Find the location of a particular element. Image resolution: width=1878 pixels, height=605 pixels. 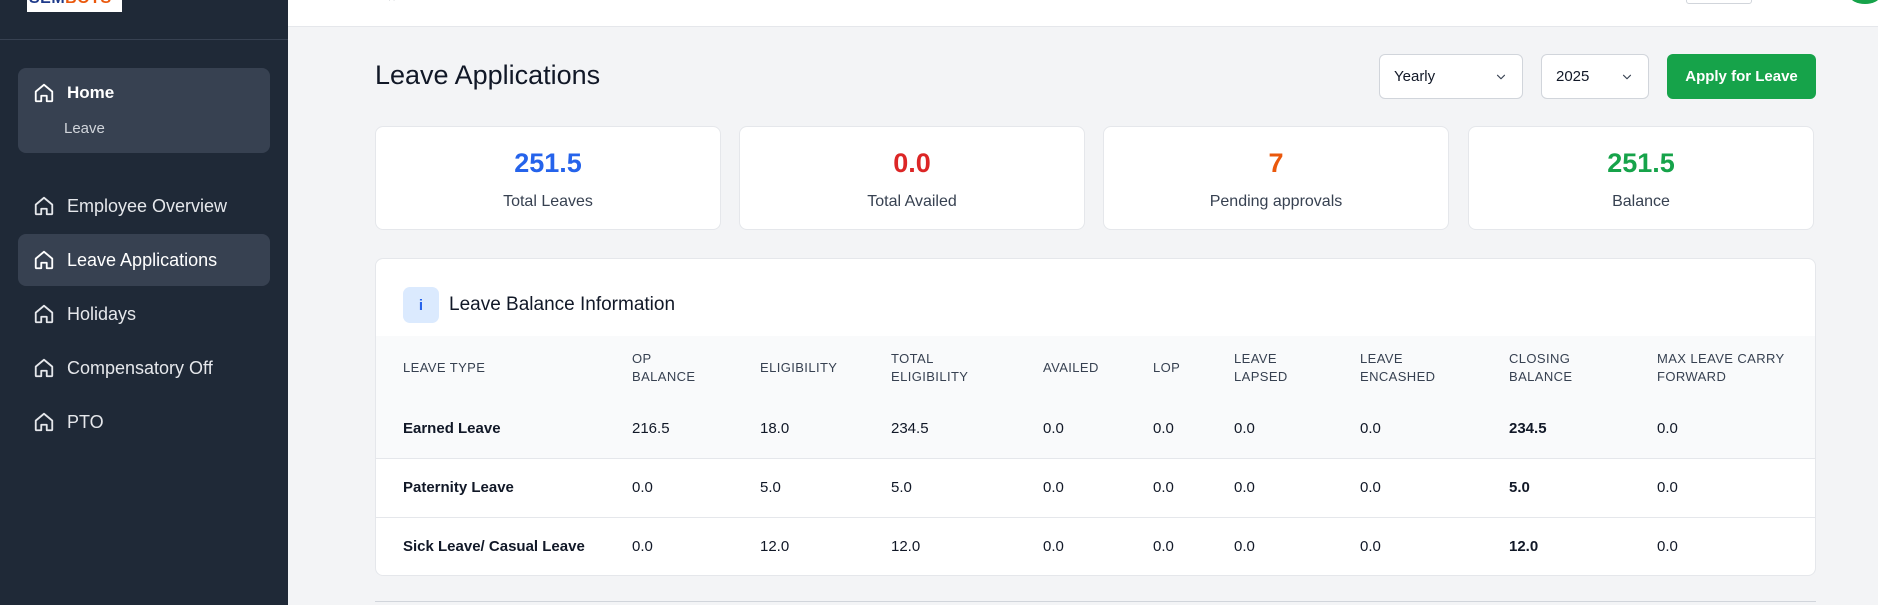

period-select: Yearly is located at coordinates (1451, 76).